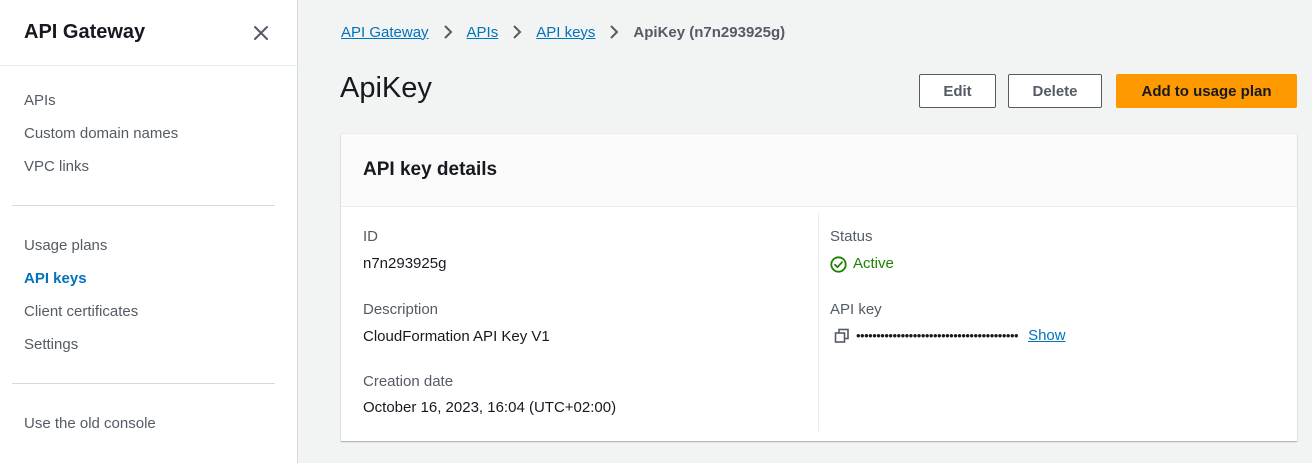 This screenshot has width=1312, height=463. I want to click on sidebar-header: API Gateway, so click(148, 33).